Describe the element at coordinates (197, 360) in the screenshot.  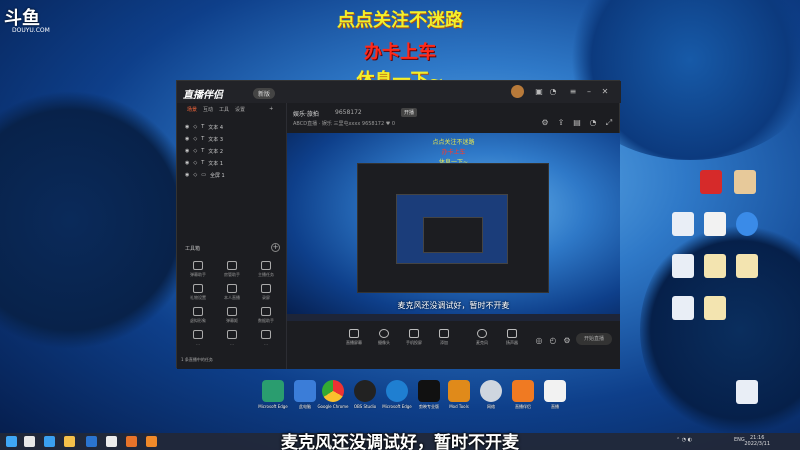
I see `task-footer: 1 条直播中的任务` at that location.